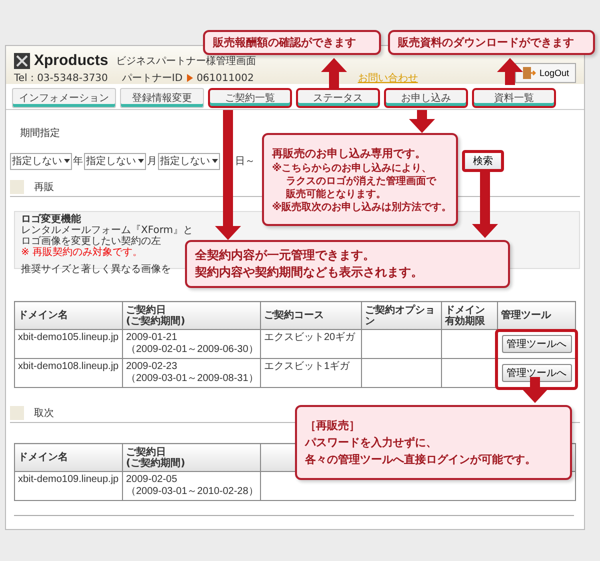 Image resolution: width=600 pixels, height=561 pixels. What do you see at coordinates (333, 426) in the screenshot?
I see `callout-text: ［再販売］` at bounding box center [333, 426].